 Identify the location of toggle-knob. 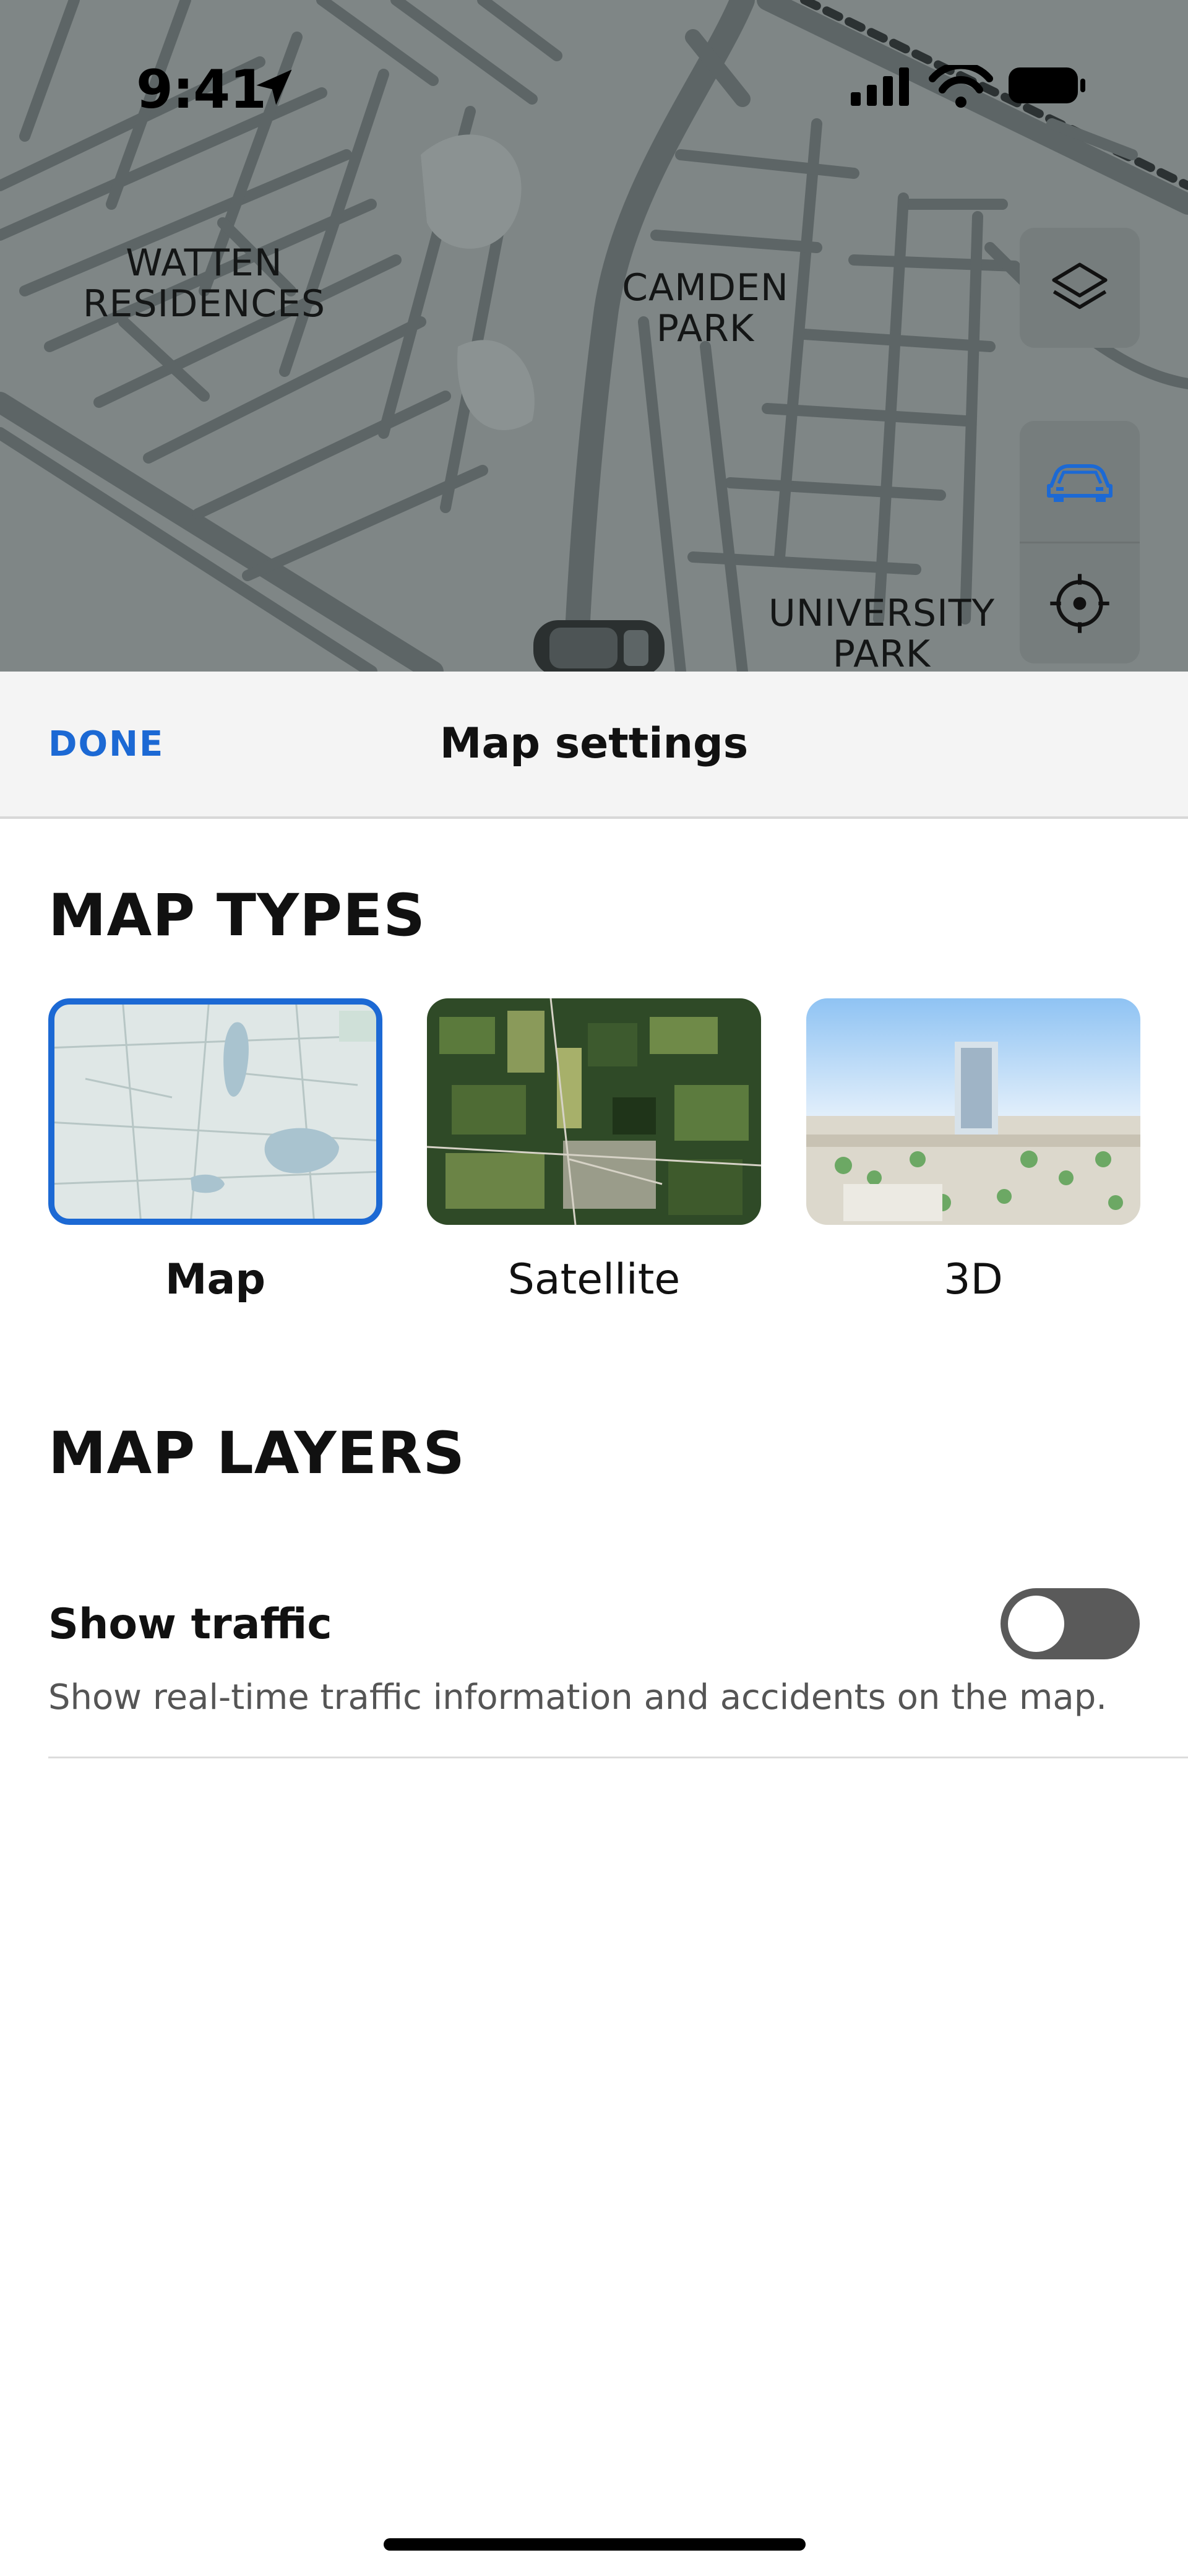
(1036, 1624).